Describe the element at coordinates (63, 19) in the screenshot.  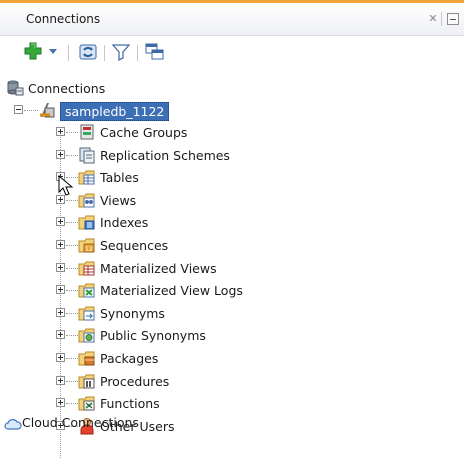
I see `panel-title: Connections` at that location.